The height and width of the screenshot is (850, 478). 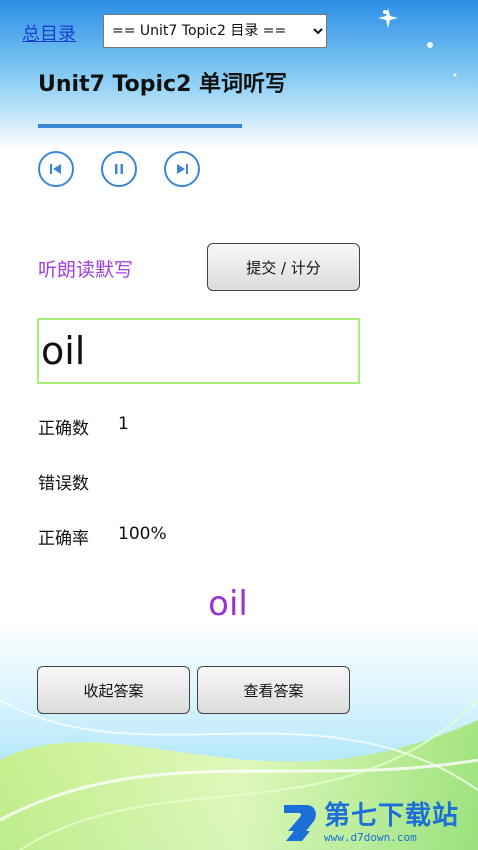 What do you see at coordinates (63, 539) in the screenshot?
I see `accuracy-rate-label: 正确率` at bounding box center [63, 539].